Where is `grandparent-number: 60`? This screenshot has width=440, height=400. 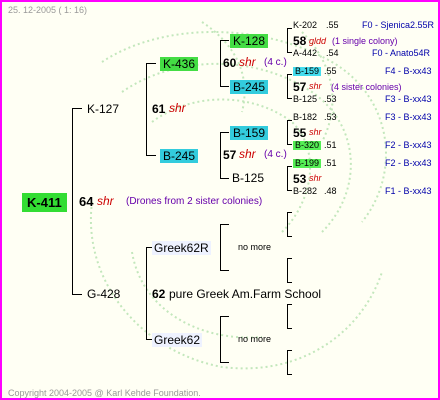 grandparent-number: 60 is located at coordinates (230, 63).